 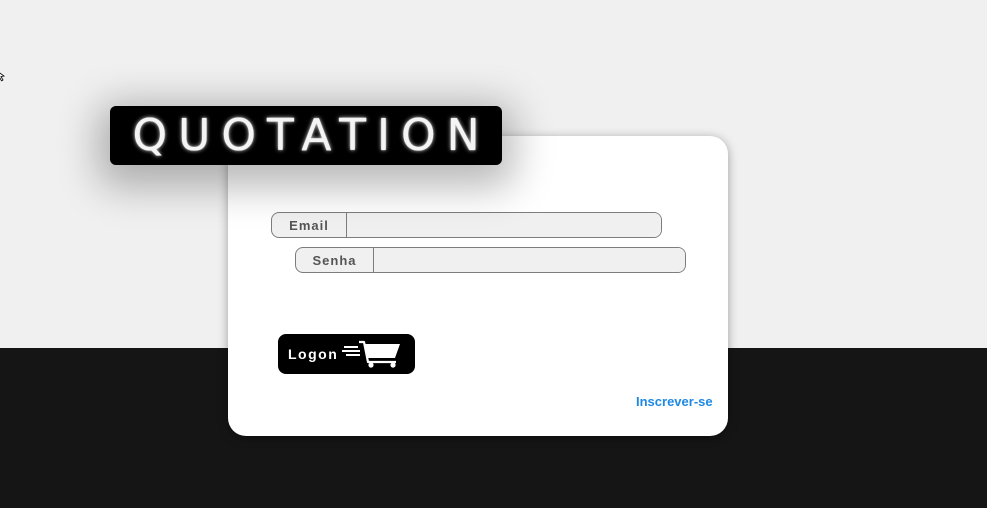 I want to click on logon-button: Logon, so click(x=346, y=354).